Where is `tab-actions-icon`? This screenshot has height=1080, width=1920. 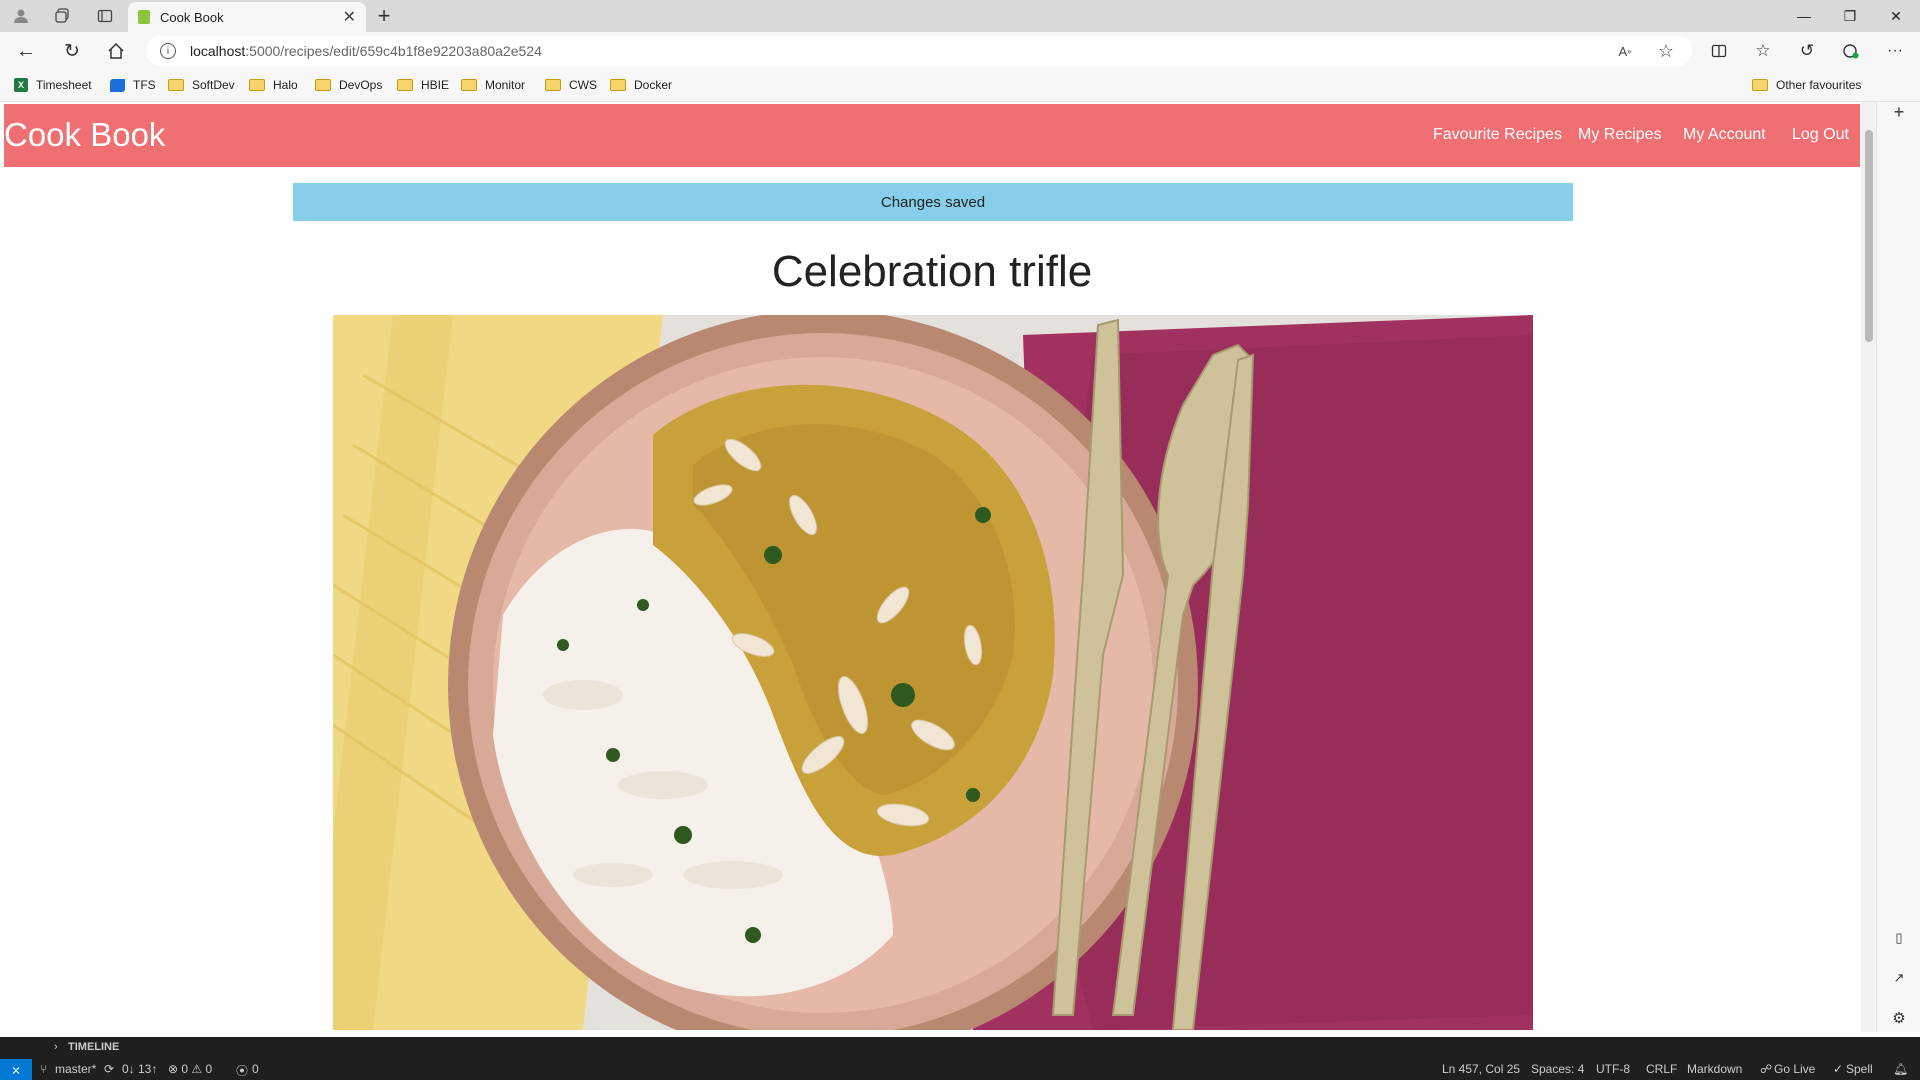
tab-actions-icon is located at coordinates (105, 16).